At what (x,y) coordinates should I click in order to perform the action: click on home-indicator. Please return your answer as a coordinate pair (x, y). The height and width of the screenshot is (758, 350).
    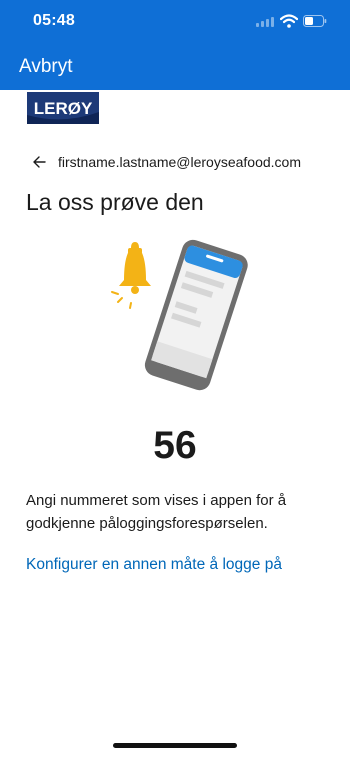
    Looking at the image, I should click on (175, 745).